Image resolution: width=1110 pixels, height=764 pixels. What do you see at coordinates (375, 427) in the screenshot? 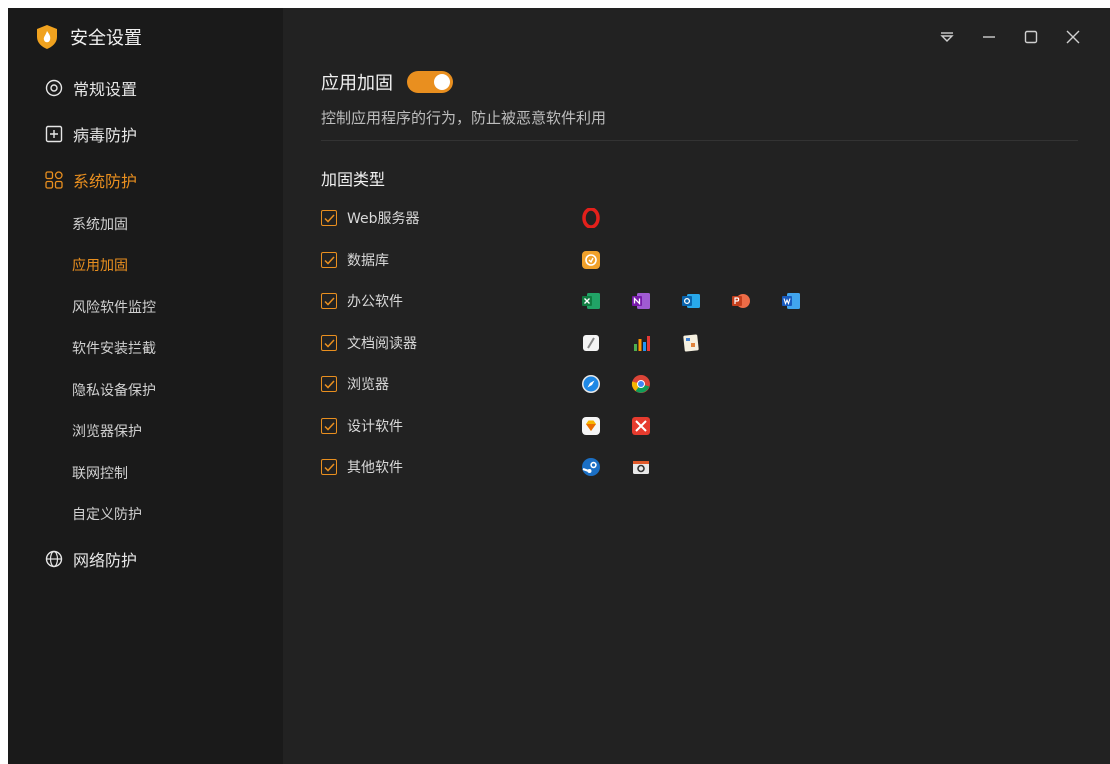
I see `row-label: 设计软件` at bounding box center [375, 427].